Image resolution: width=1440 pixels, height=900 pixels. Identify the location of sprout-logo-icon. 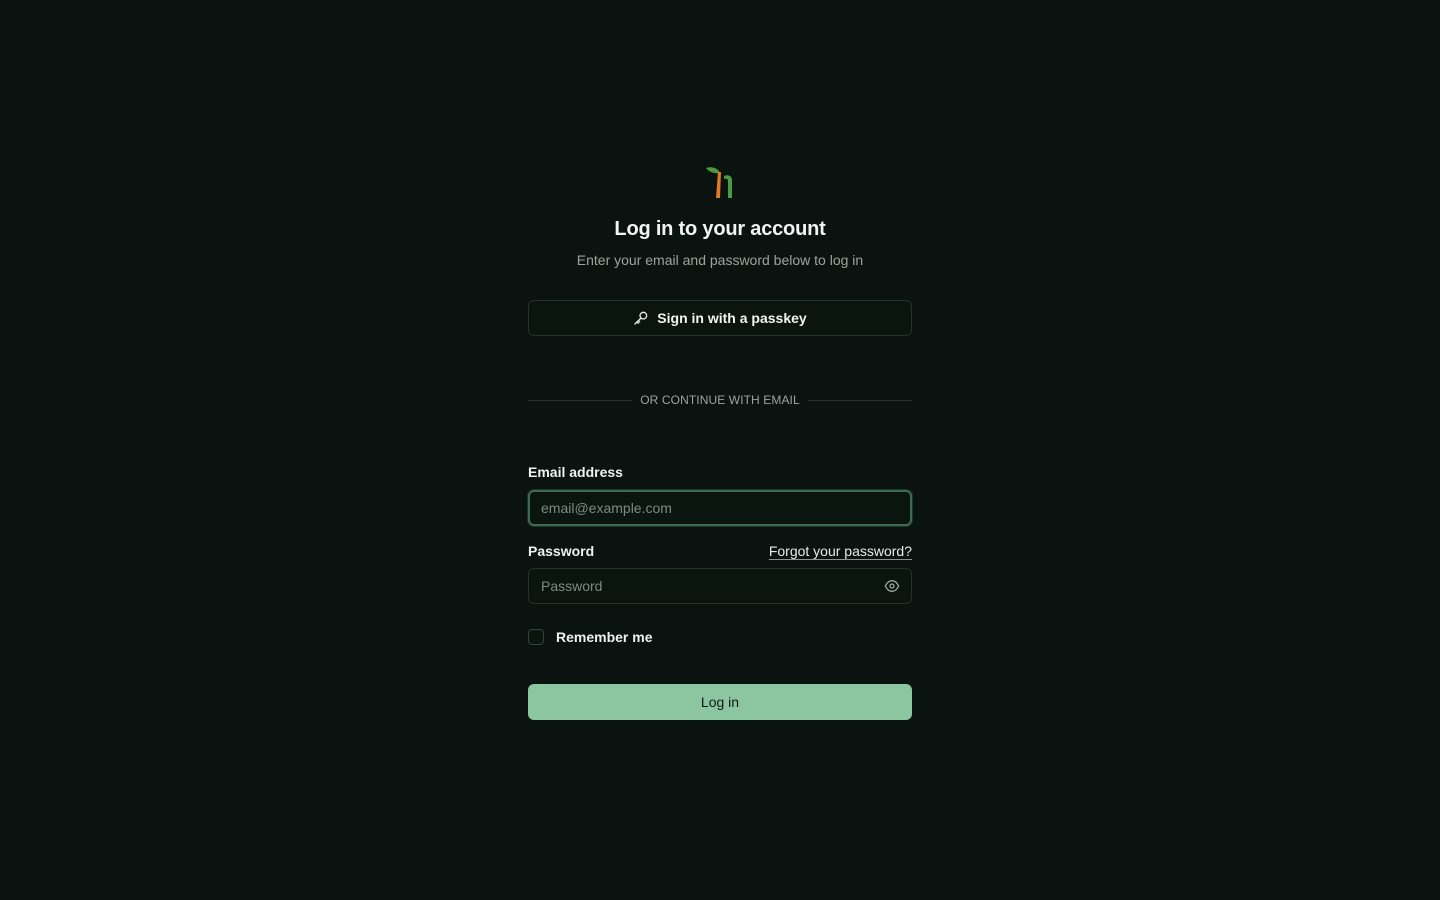
(719, 182).